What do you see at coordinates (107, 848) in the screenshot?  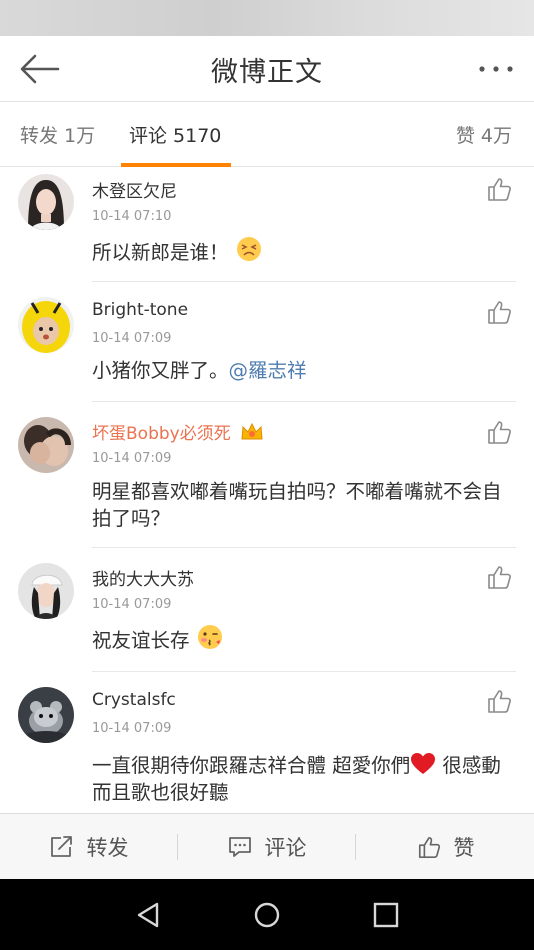 I see `repost-label: 转发` at bounding box center [107, 848].